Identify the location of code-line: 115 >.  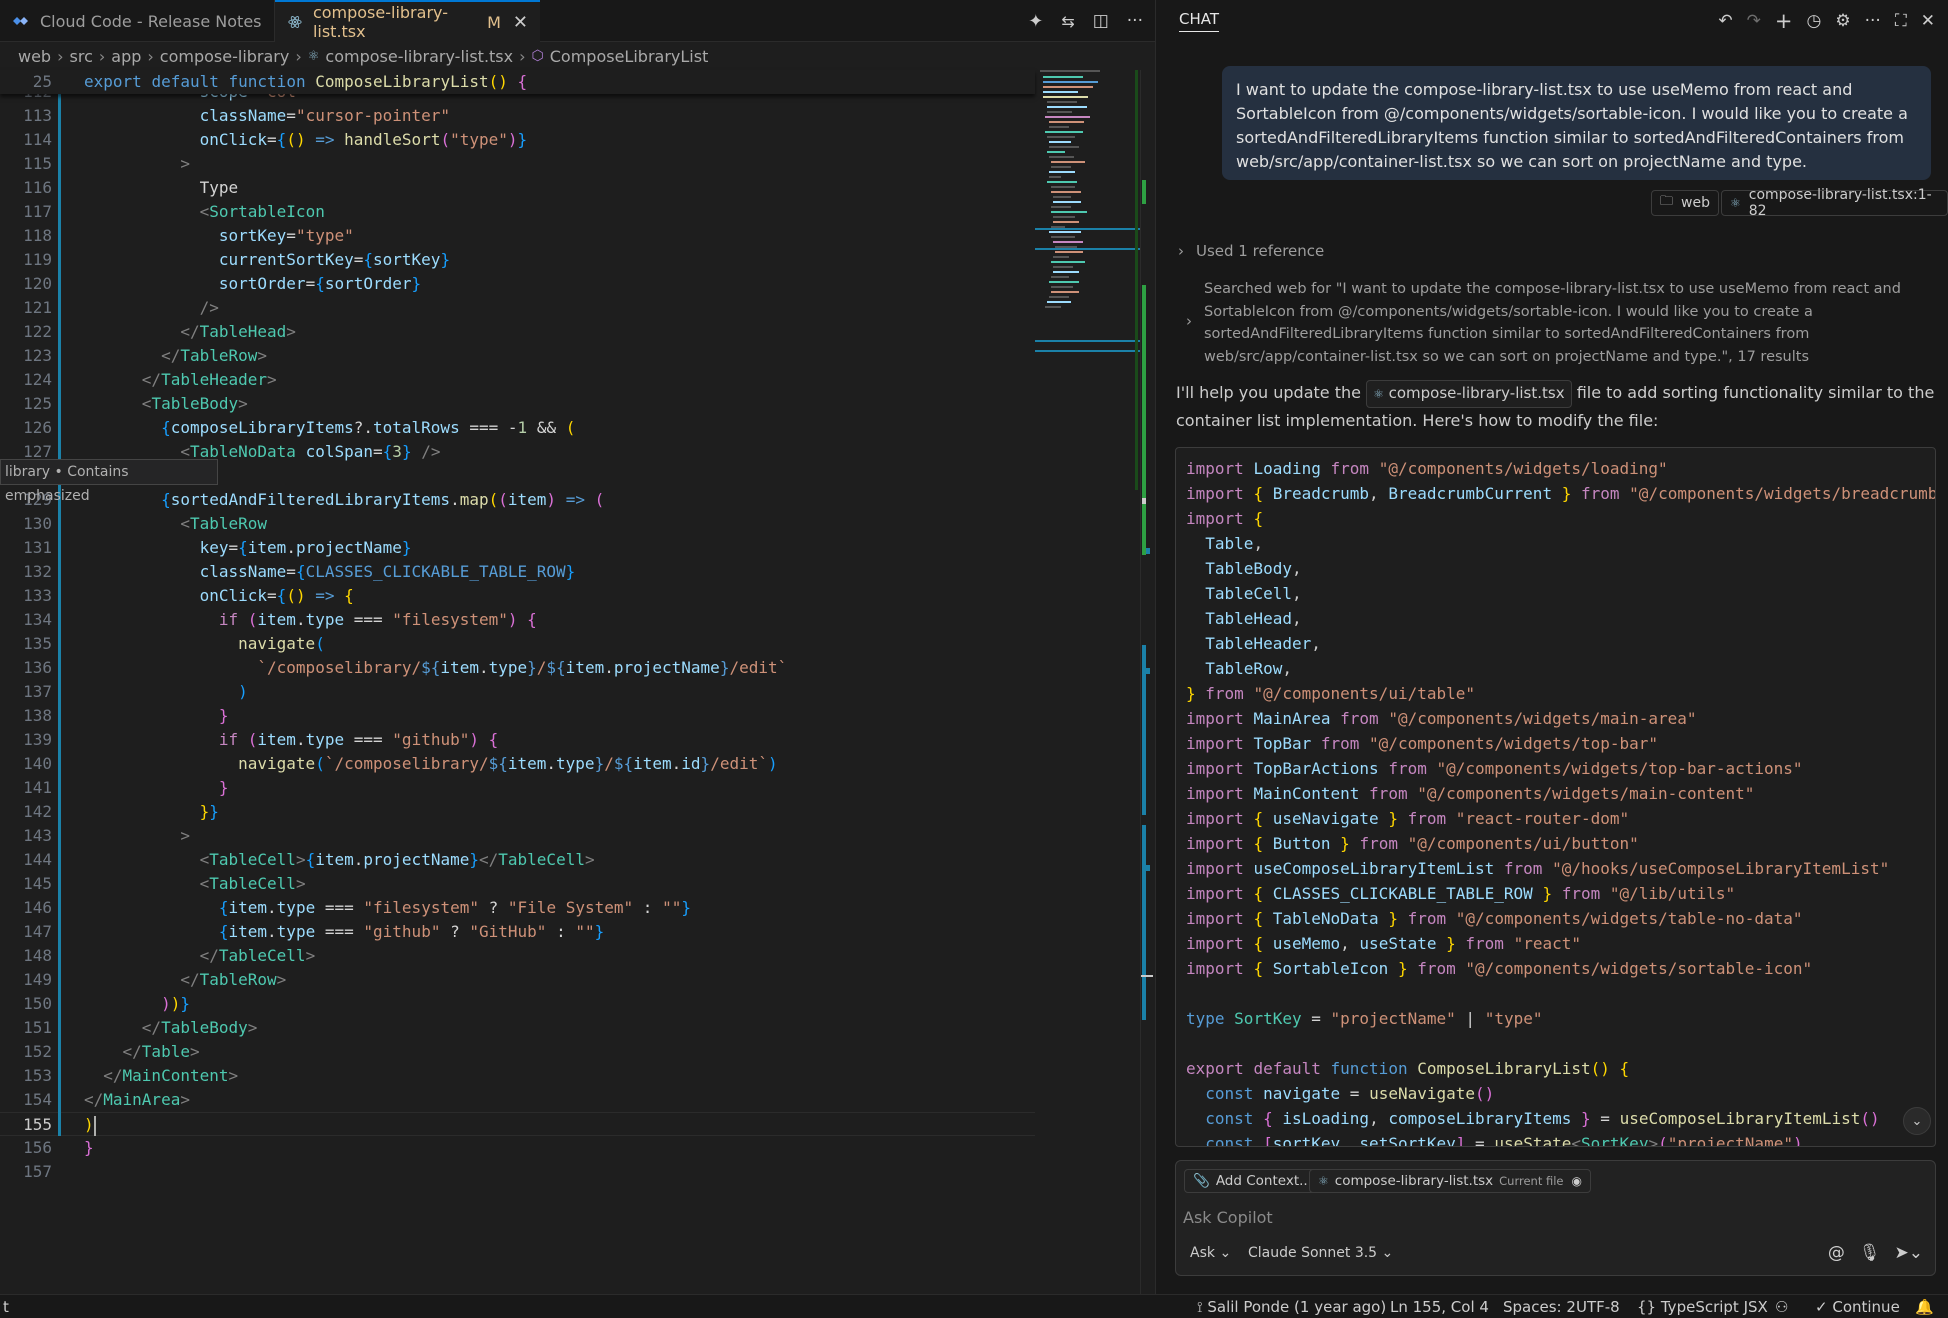
(106, 163).